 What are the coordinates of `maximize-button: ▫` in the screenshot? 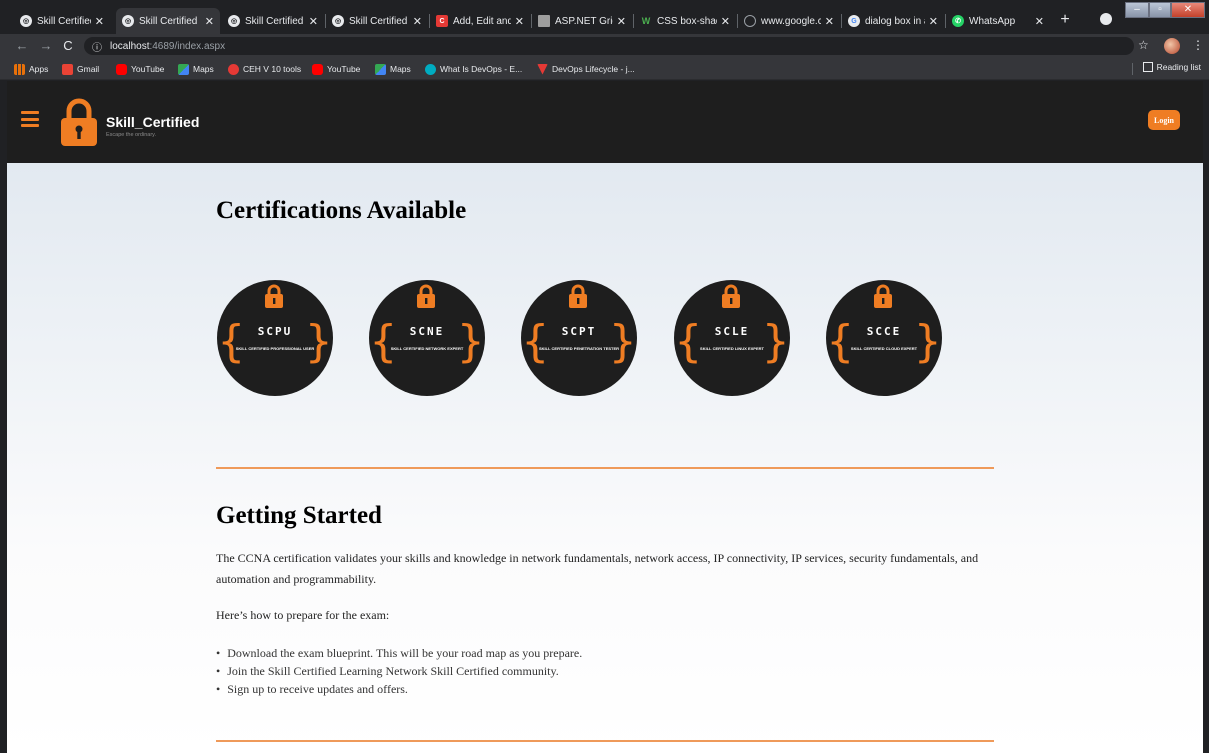 It's located at (1160, 10).